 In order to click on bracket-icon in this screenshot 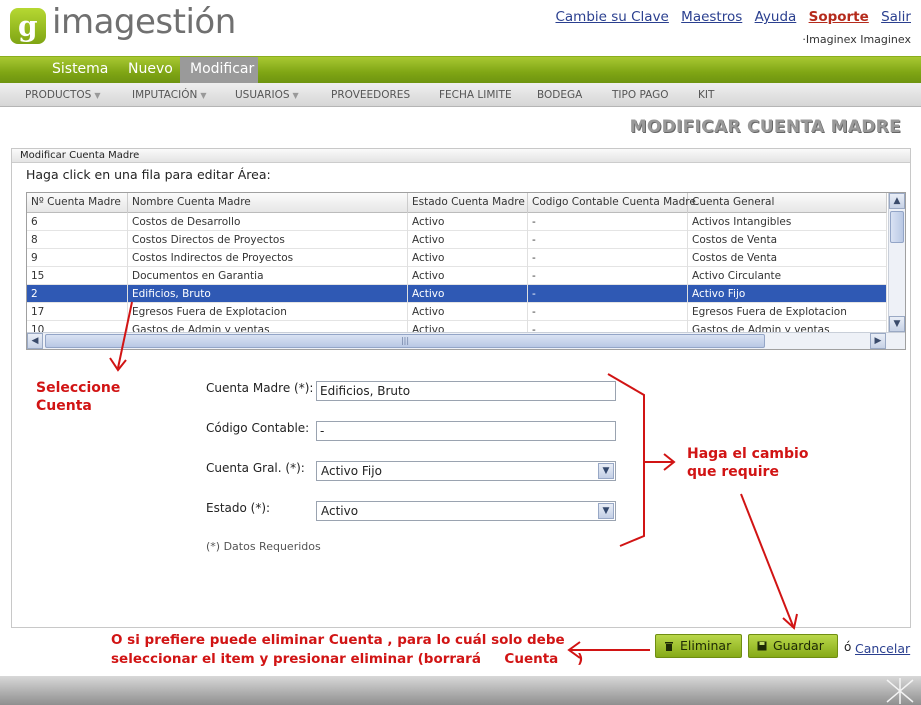, I will do `click(626, 460)`.